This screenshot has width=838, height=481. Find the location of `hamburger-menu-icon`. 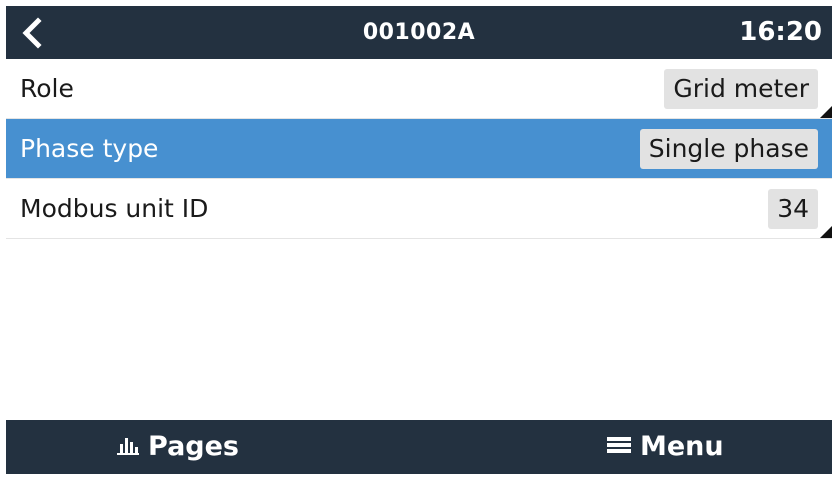

hamburger-menu-icon is located at coordinates (619, 444).